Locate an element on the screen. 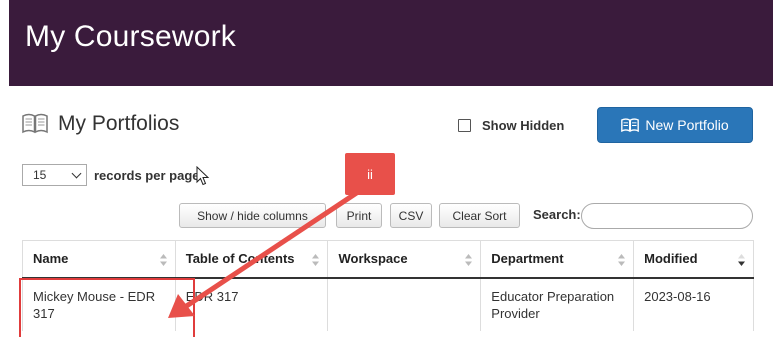 The height and width of the screenshot is (337, 773). portfolios-title: My Portfolios is located at coordinates (119, 123).